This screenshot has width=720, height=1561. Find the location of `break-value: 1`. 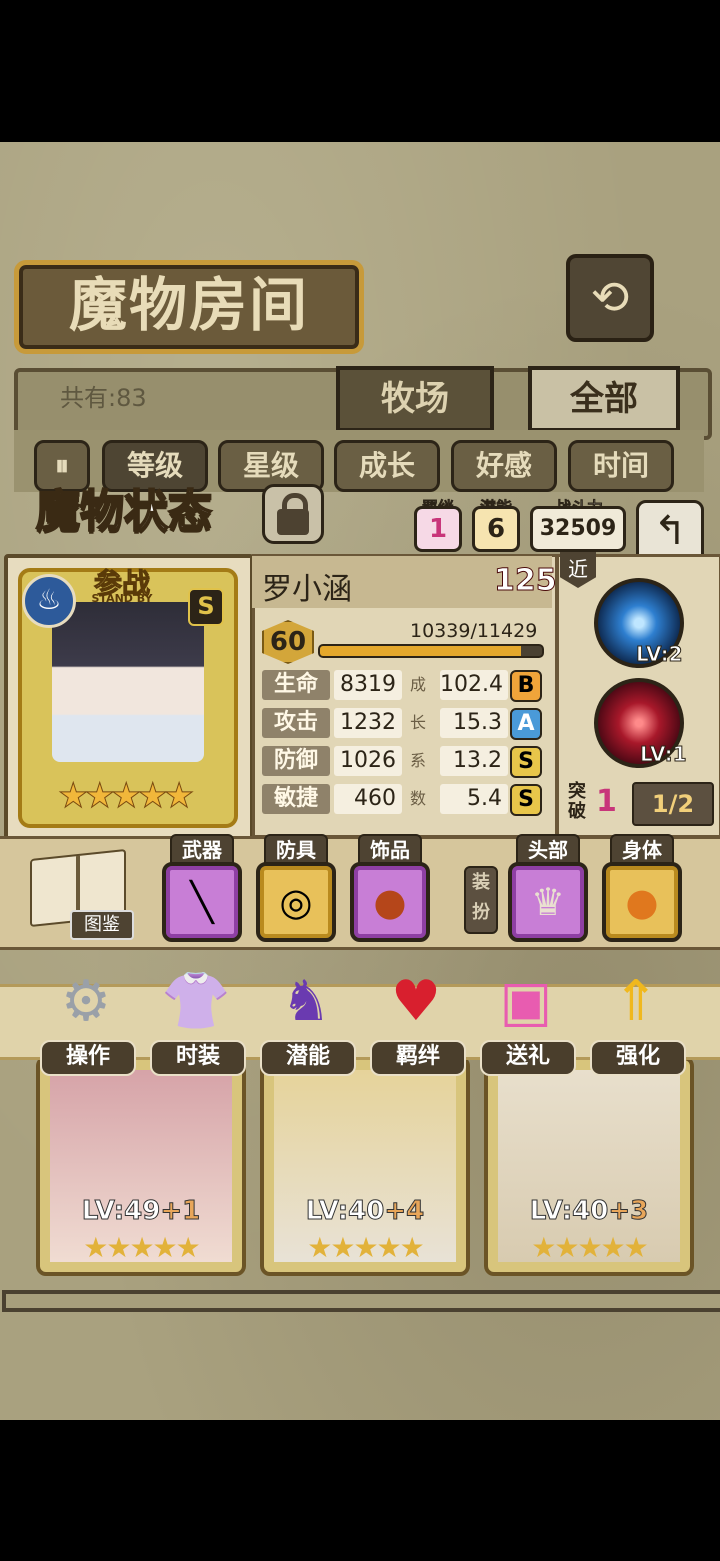

break-value: 1 is located at coordinates (606, 801).